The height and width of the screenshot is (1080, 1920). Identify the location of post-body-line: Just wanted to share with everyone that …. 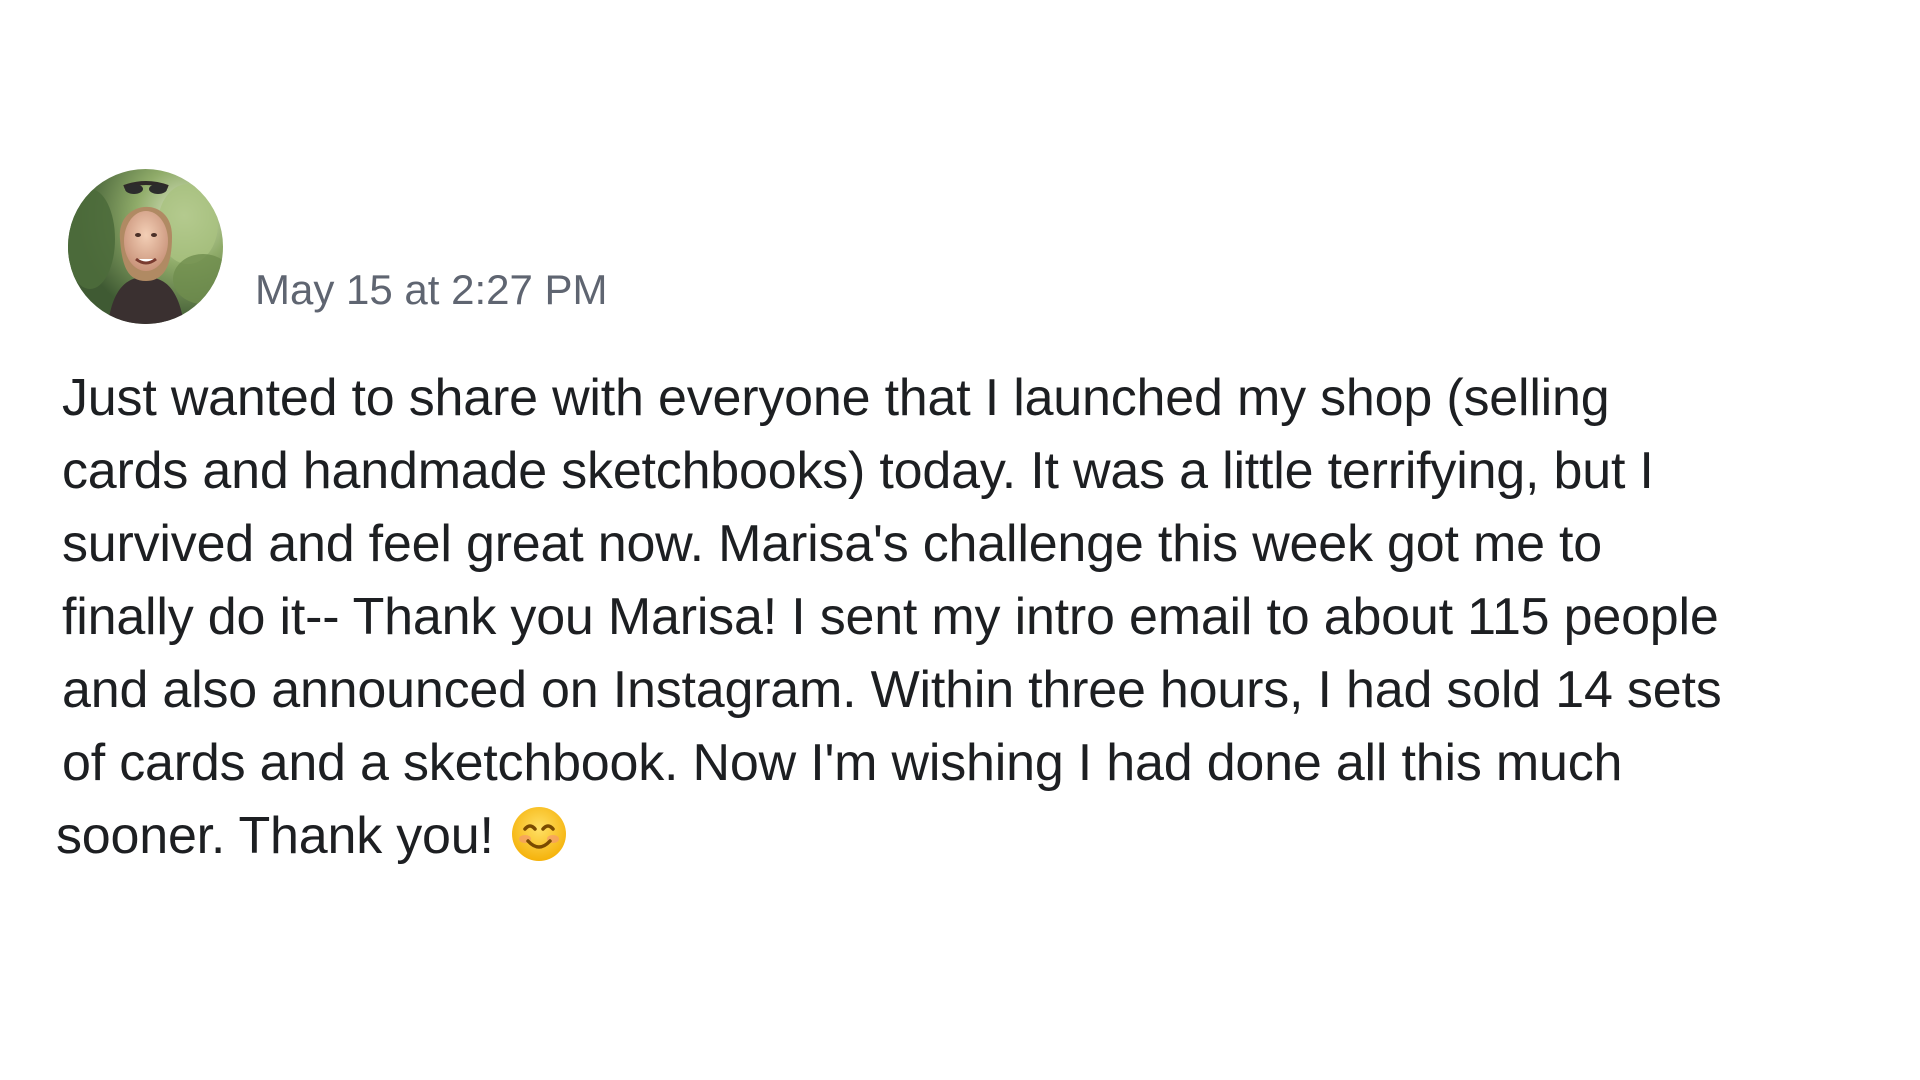
(836, 398).